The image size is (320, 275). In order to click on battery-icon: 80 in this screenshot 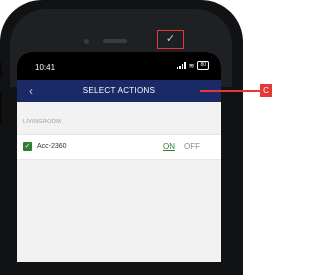, I will do `click(203, 65)`.